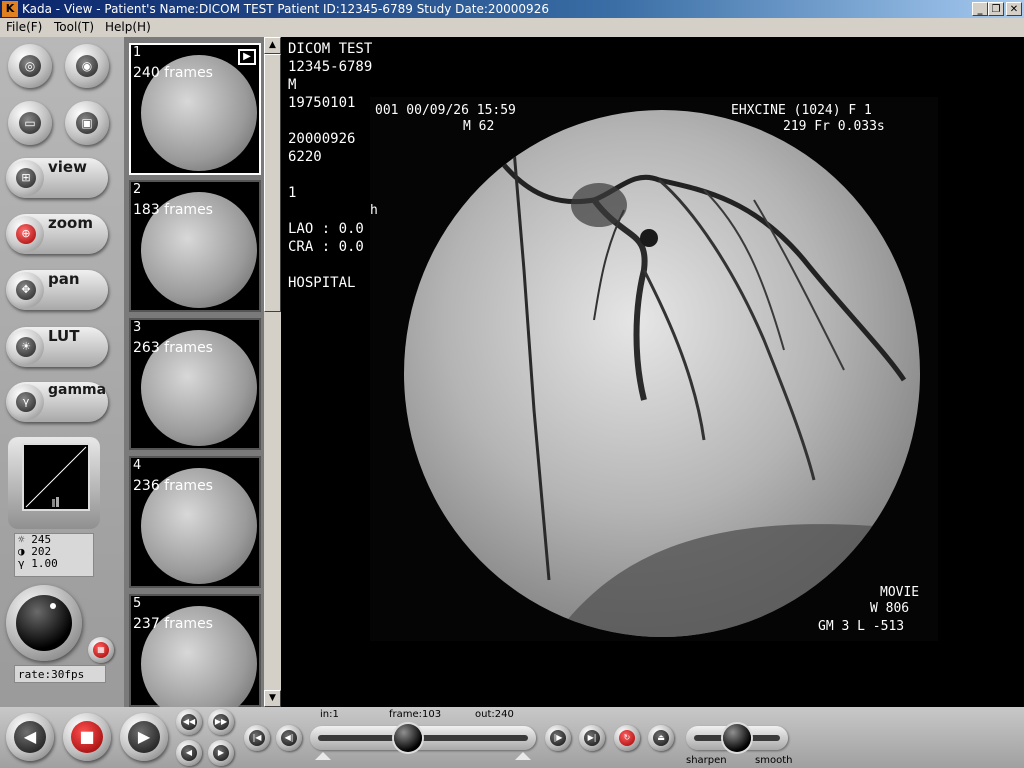 This screenshot has width=1024, height=768. I want to click on loop-icon: ↻, so click(627, 738).